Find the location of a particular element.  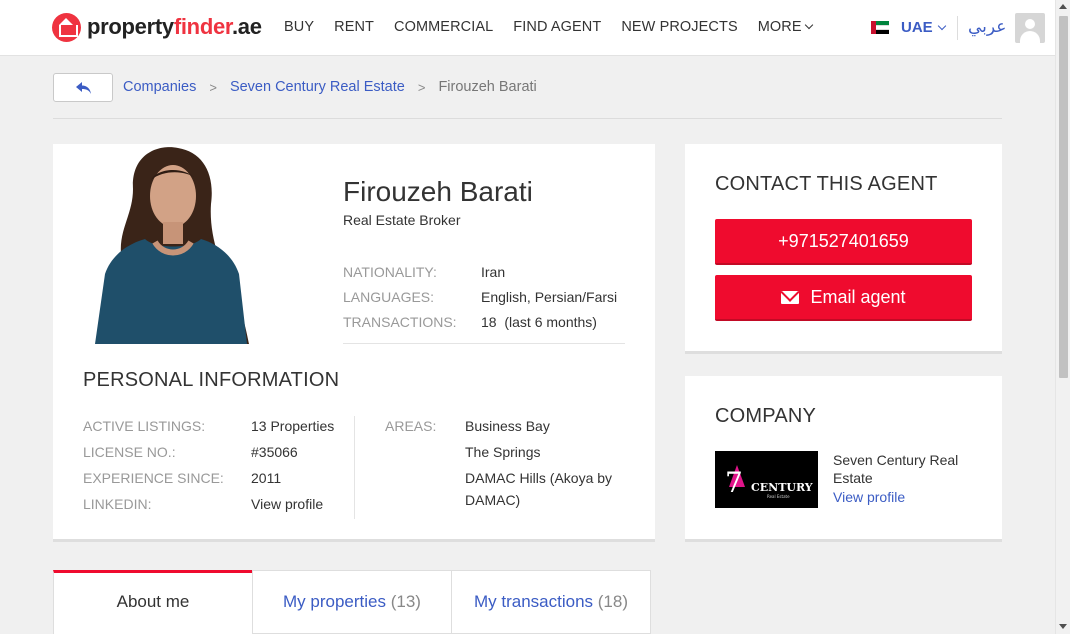

house-icon is located at coordinates (66, 27).